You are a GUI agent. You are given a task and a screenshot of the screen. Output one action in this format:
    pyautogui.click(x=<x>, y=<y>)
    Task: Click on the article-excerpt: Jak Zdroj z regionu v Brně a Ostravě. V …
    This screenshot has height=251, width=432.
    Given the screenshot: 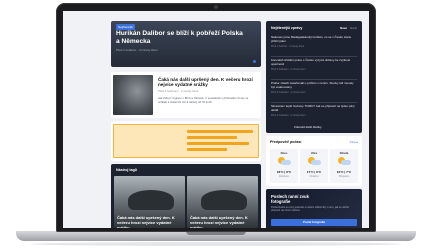 What is the action you would take?
    pyautogui.click(x=203, y=100)
    